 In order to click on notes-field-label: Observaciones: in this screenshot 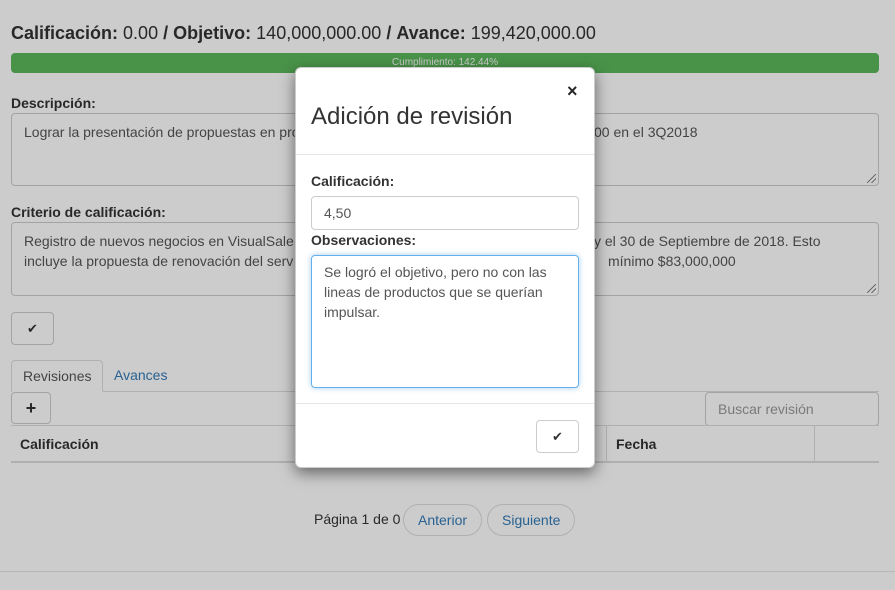, I will do `click(364, 240)`.